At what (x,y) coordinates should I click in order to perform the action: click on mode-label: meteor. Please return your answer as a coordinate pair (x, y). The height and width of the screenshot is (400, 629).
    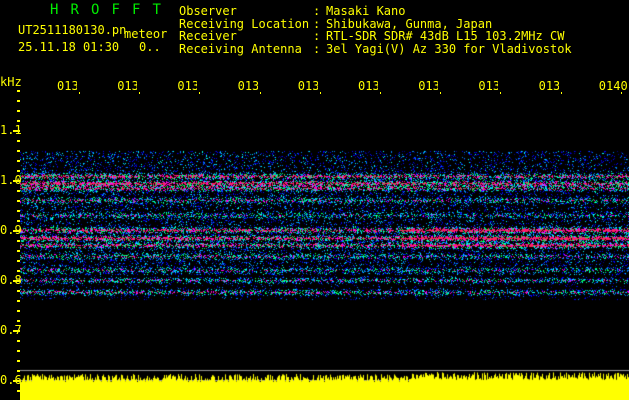
    Looking at the image, I should click on (146, 34).